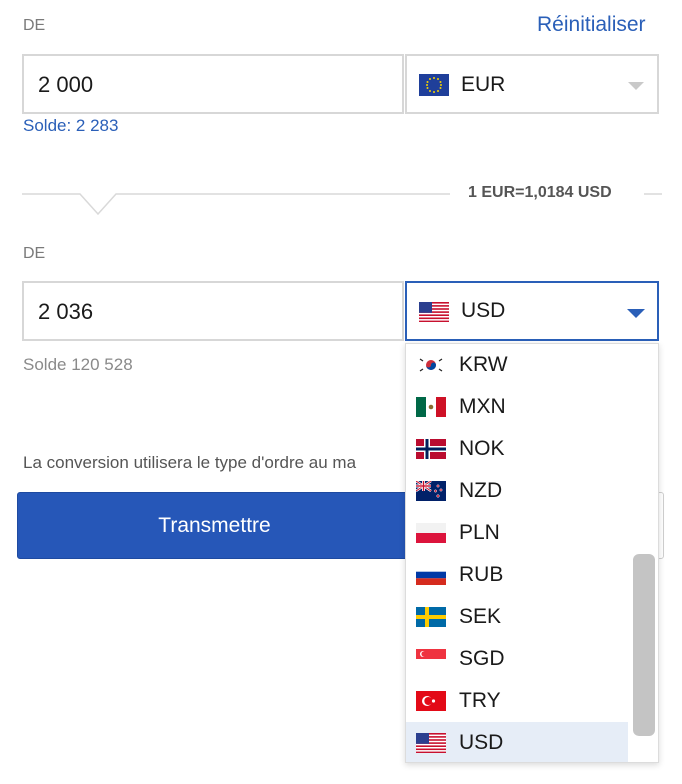  Describe the element at coordinates (213, 311) in the screenshot. I see `to-amount-input: 2 036` at that location.